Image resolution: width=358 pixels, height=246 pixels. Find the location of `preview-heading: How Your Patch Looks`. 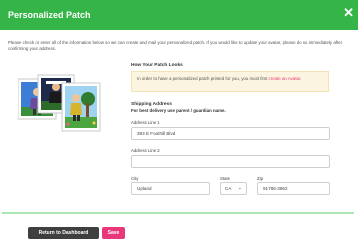

preview-heading: How Your Patch Looks is located at coordinates (157, 65).